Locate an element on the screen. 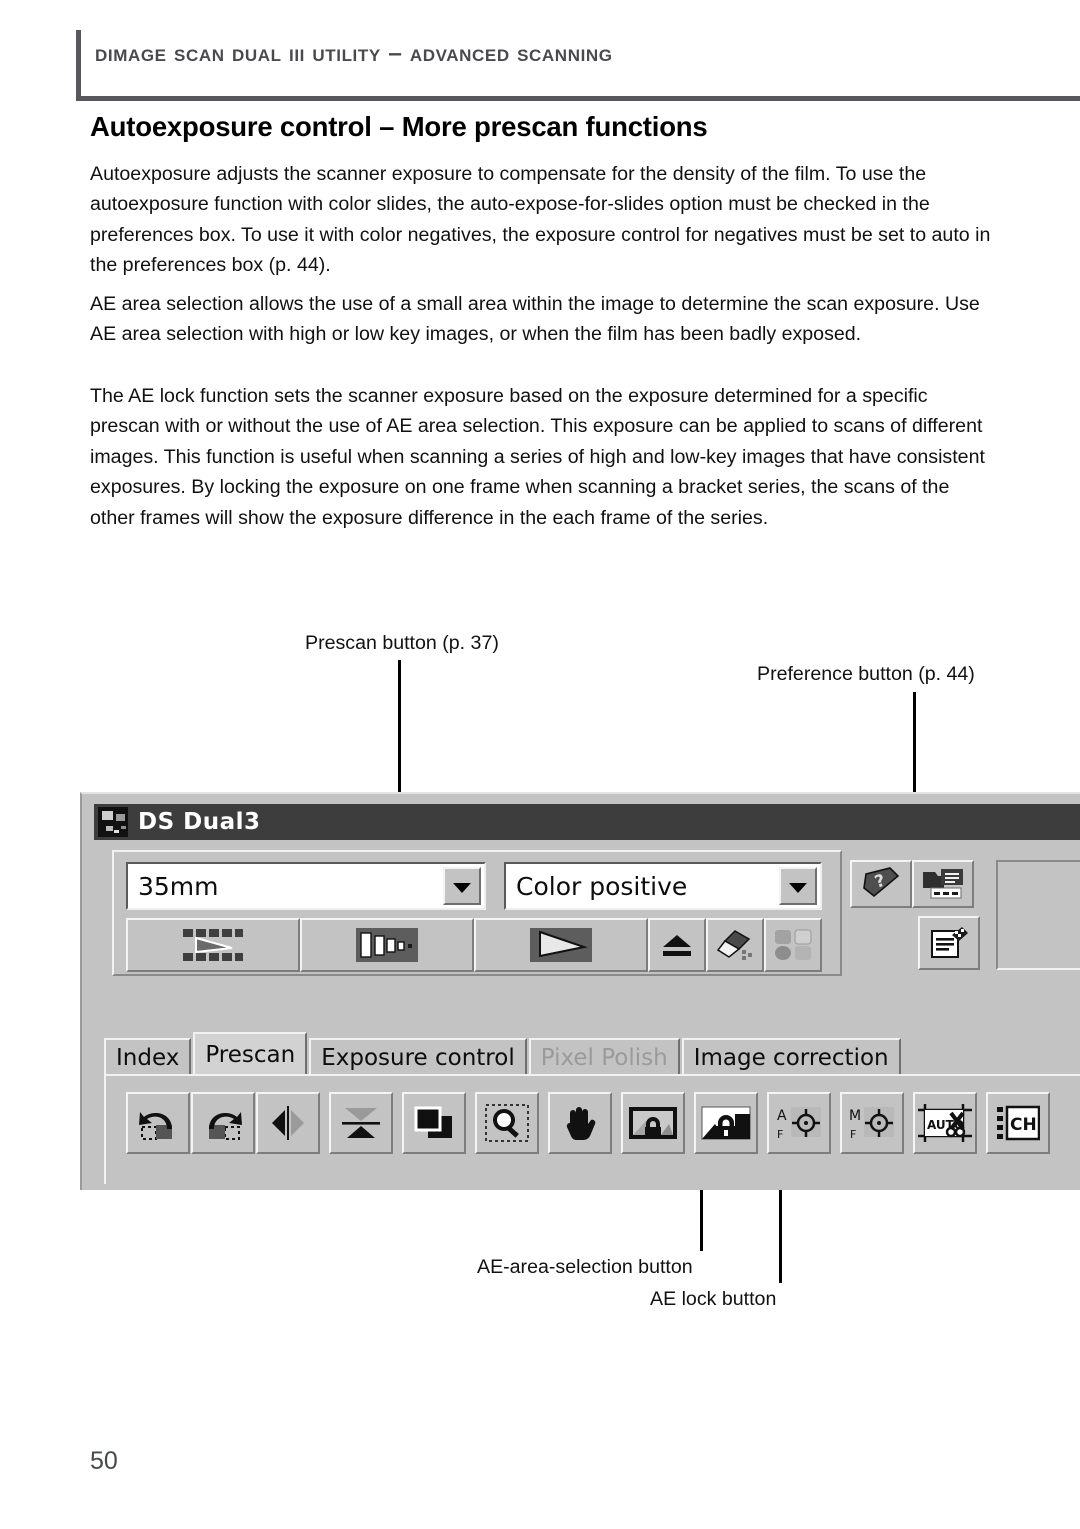 Image resolution: width=1080 pixels, height=1529 pixels. flip-vertical-button is located at coordinates (361, 1123).